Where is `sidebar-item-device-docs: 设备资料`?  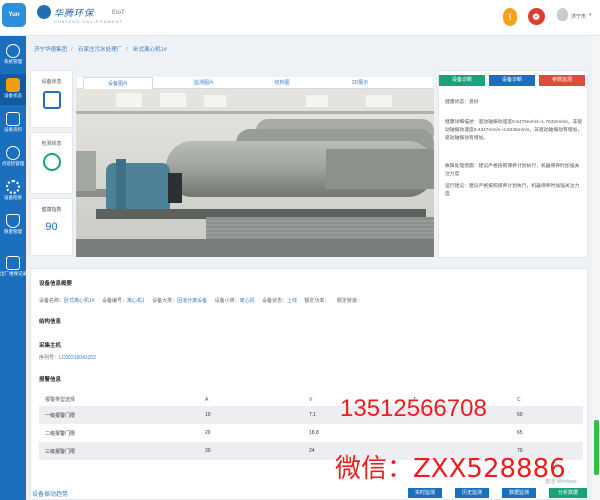
sidebar-item-device-docs: 设备资料 is located at coordinates (13, 123).